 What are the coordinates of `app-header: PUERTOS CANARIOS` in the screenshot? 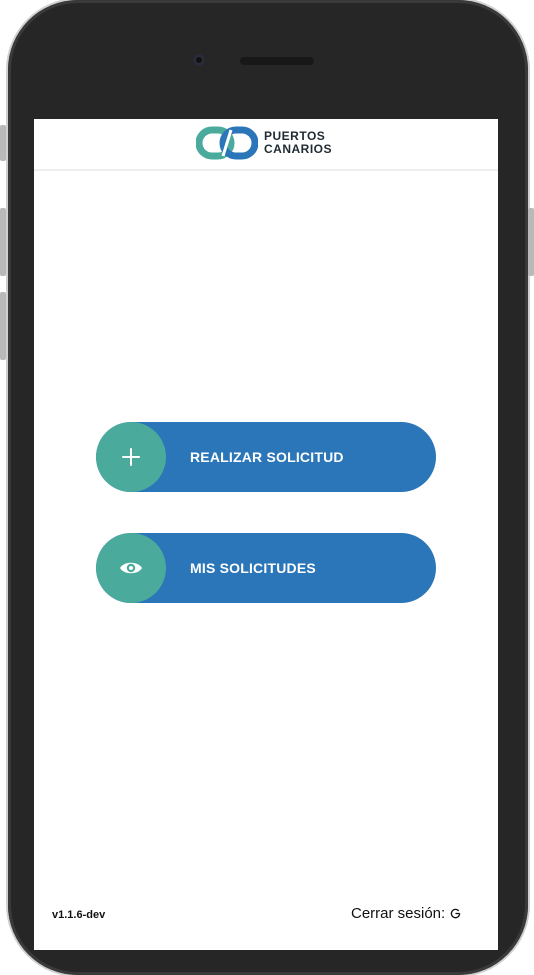 It's located at (266, 145).